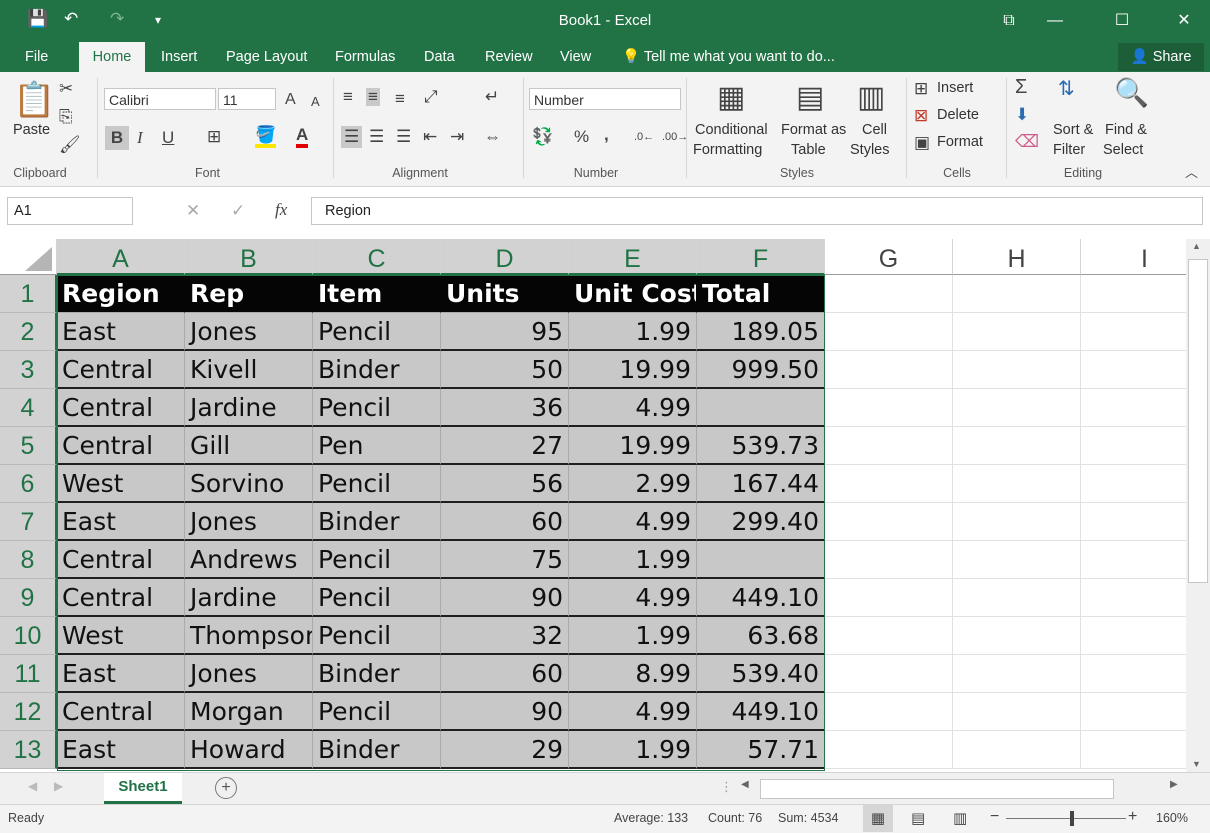 The width and height of the screenshot is (1210, 833). I want to click on paste-icon: 📋, so click(34, 100).